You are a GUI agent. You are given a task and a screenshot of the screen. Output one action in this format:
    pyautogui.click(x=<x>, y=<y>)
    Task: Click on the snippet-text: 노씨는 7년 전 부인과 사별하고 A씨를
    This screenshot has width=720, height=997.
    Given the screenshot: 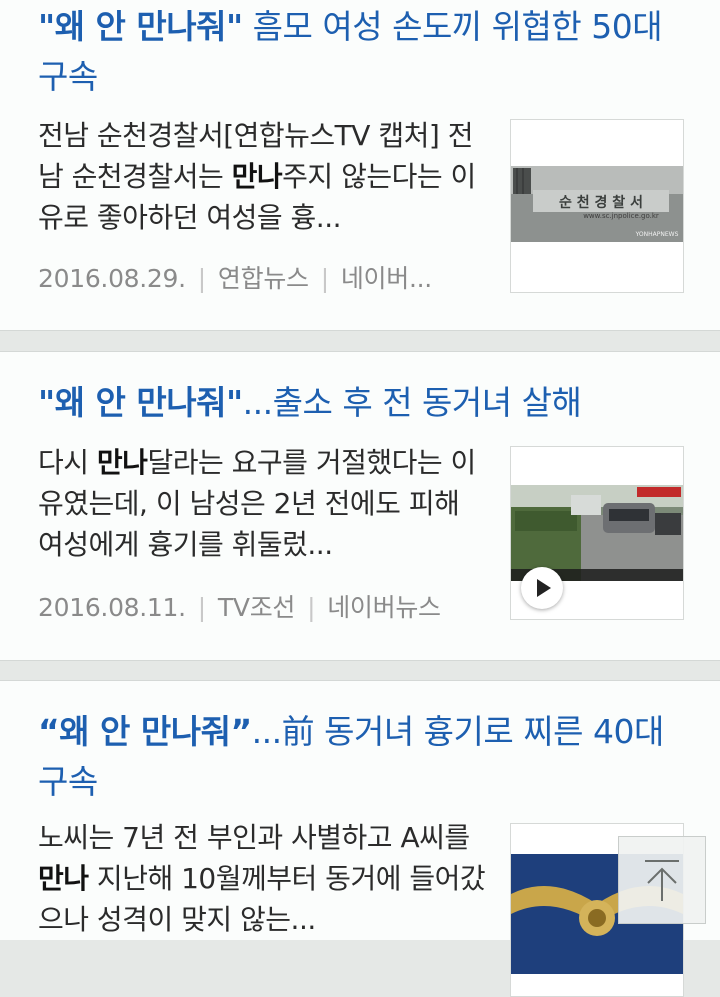 What is the action you would take?
    pyautogui.click(x=254, y=837)
    